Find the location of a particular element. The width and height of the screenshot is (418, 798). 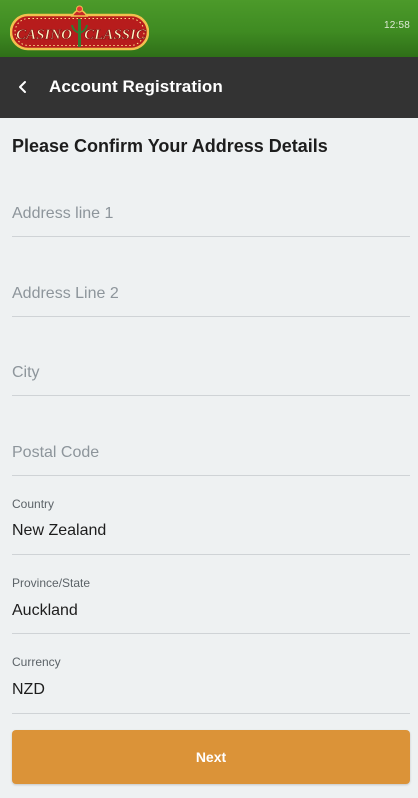

city-input is located at coordinates (211, 373).